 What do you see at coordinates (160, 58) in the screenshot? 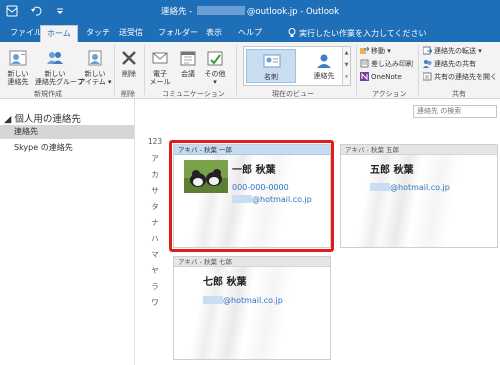
I see `email-icon` at bounding box center [160, 58].